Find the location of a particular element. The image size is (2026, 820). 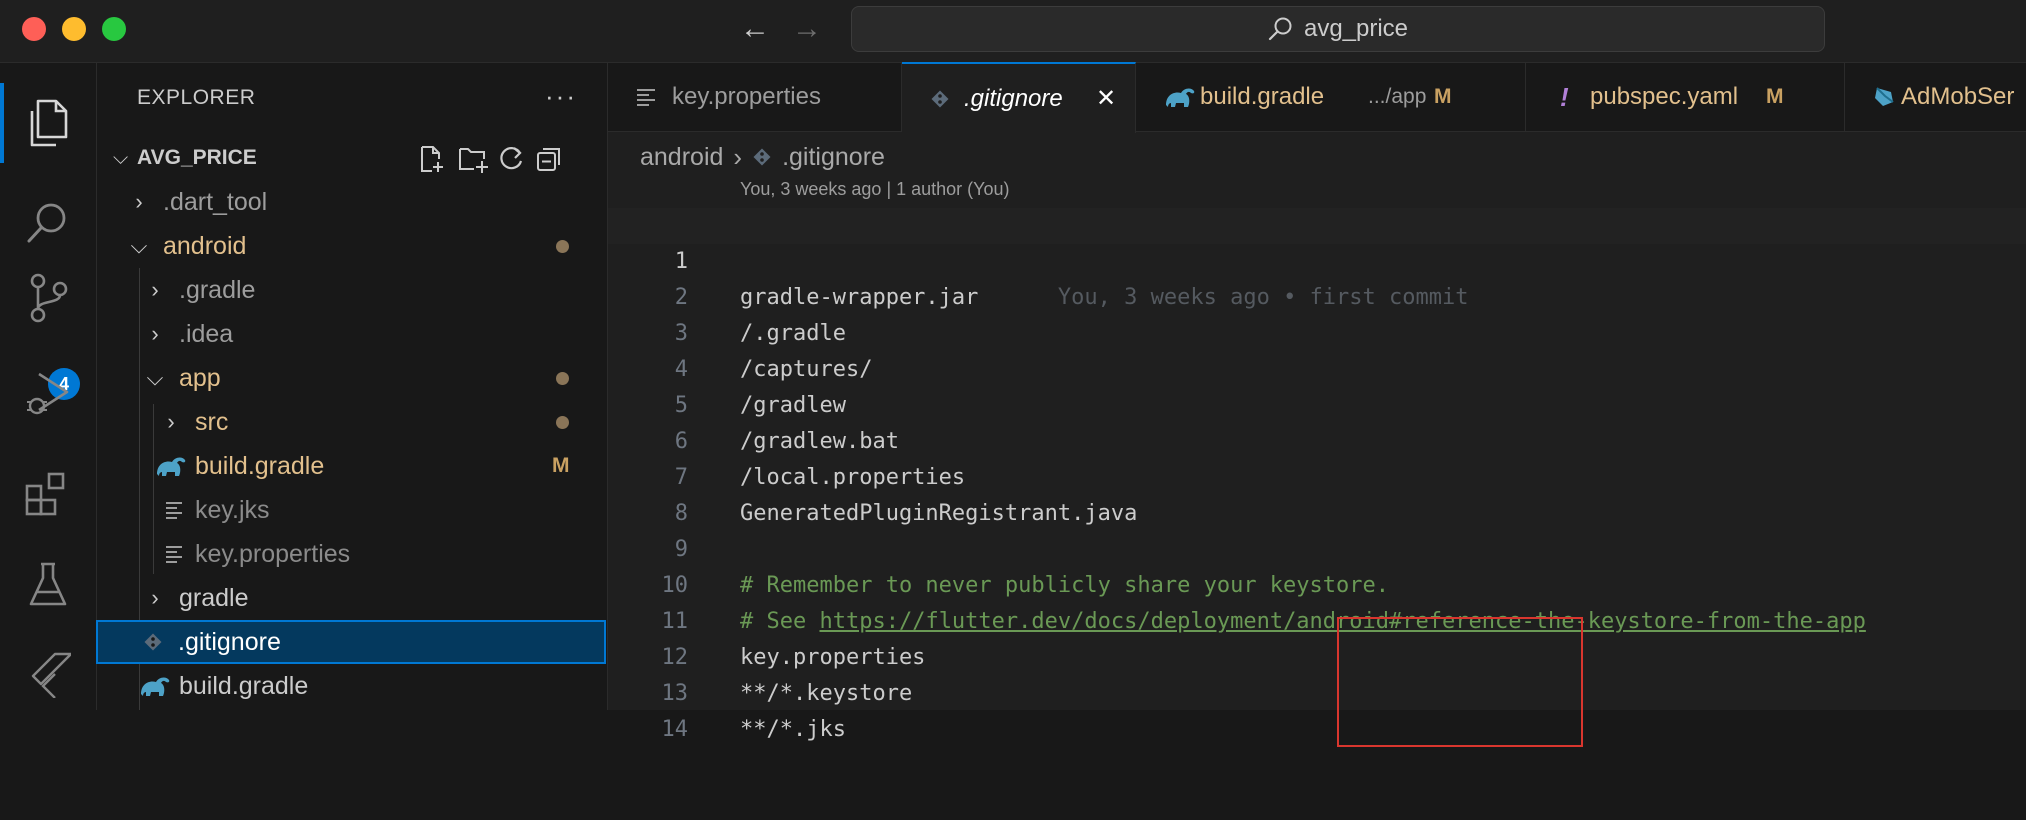

extensions-activity is located at coordinates (48, 493).